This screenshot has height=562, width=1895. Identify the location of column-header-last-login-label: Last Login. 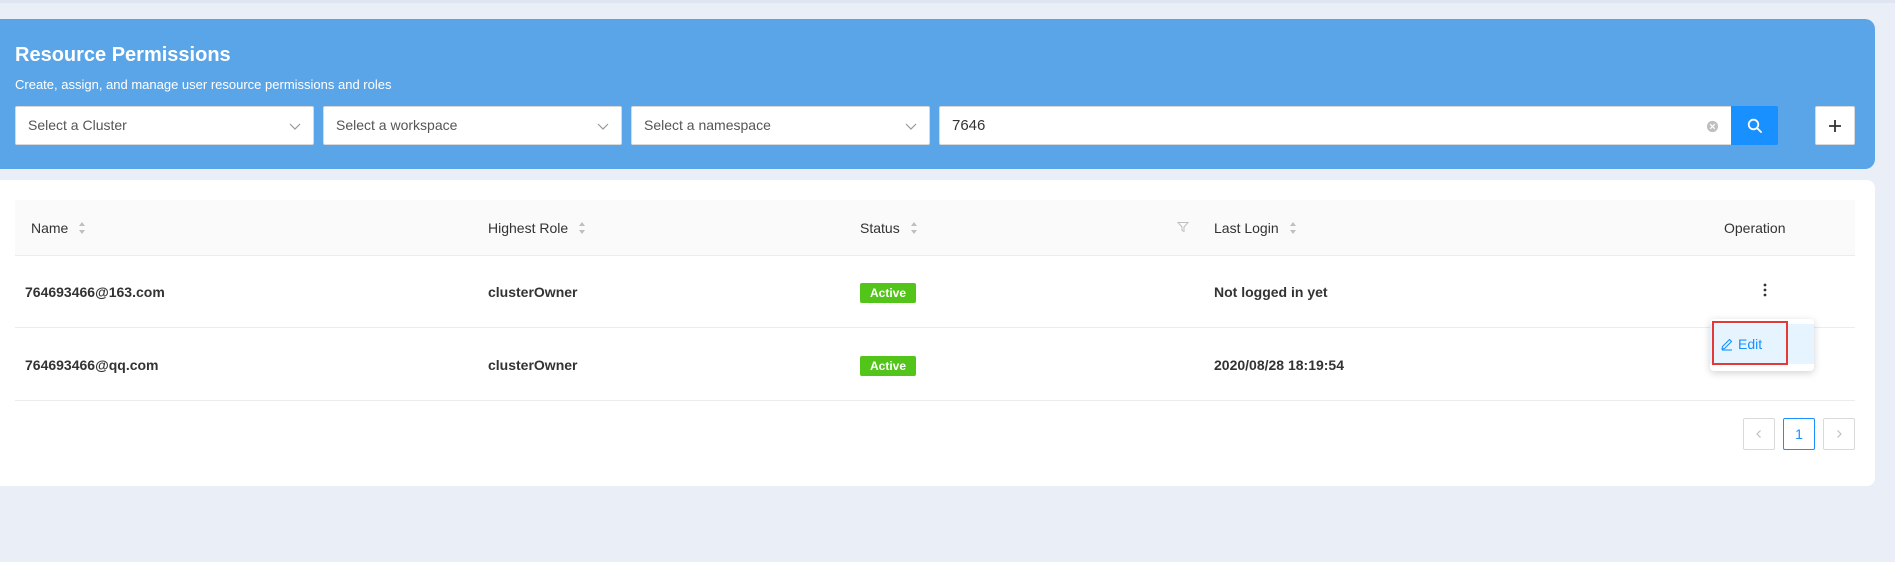
(1246, 228).